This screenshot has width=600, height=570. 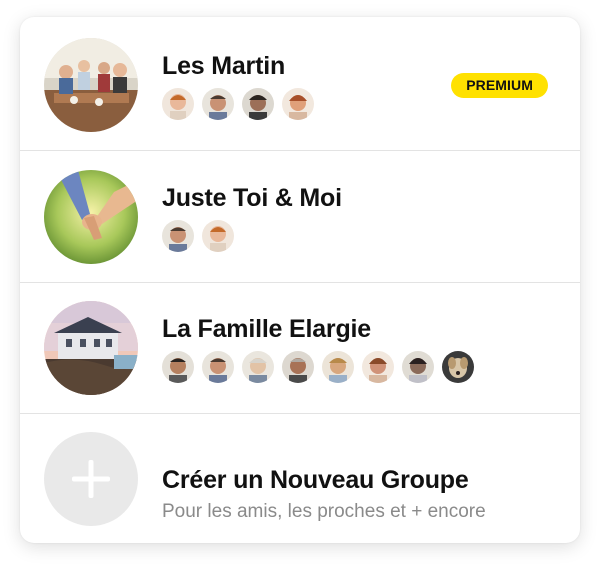 What do you see at coordinates (499, 85) in the screenshot?
I see `premium-badge: PREMIUM` at bounding box center [499, 85].